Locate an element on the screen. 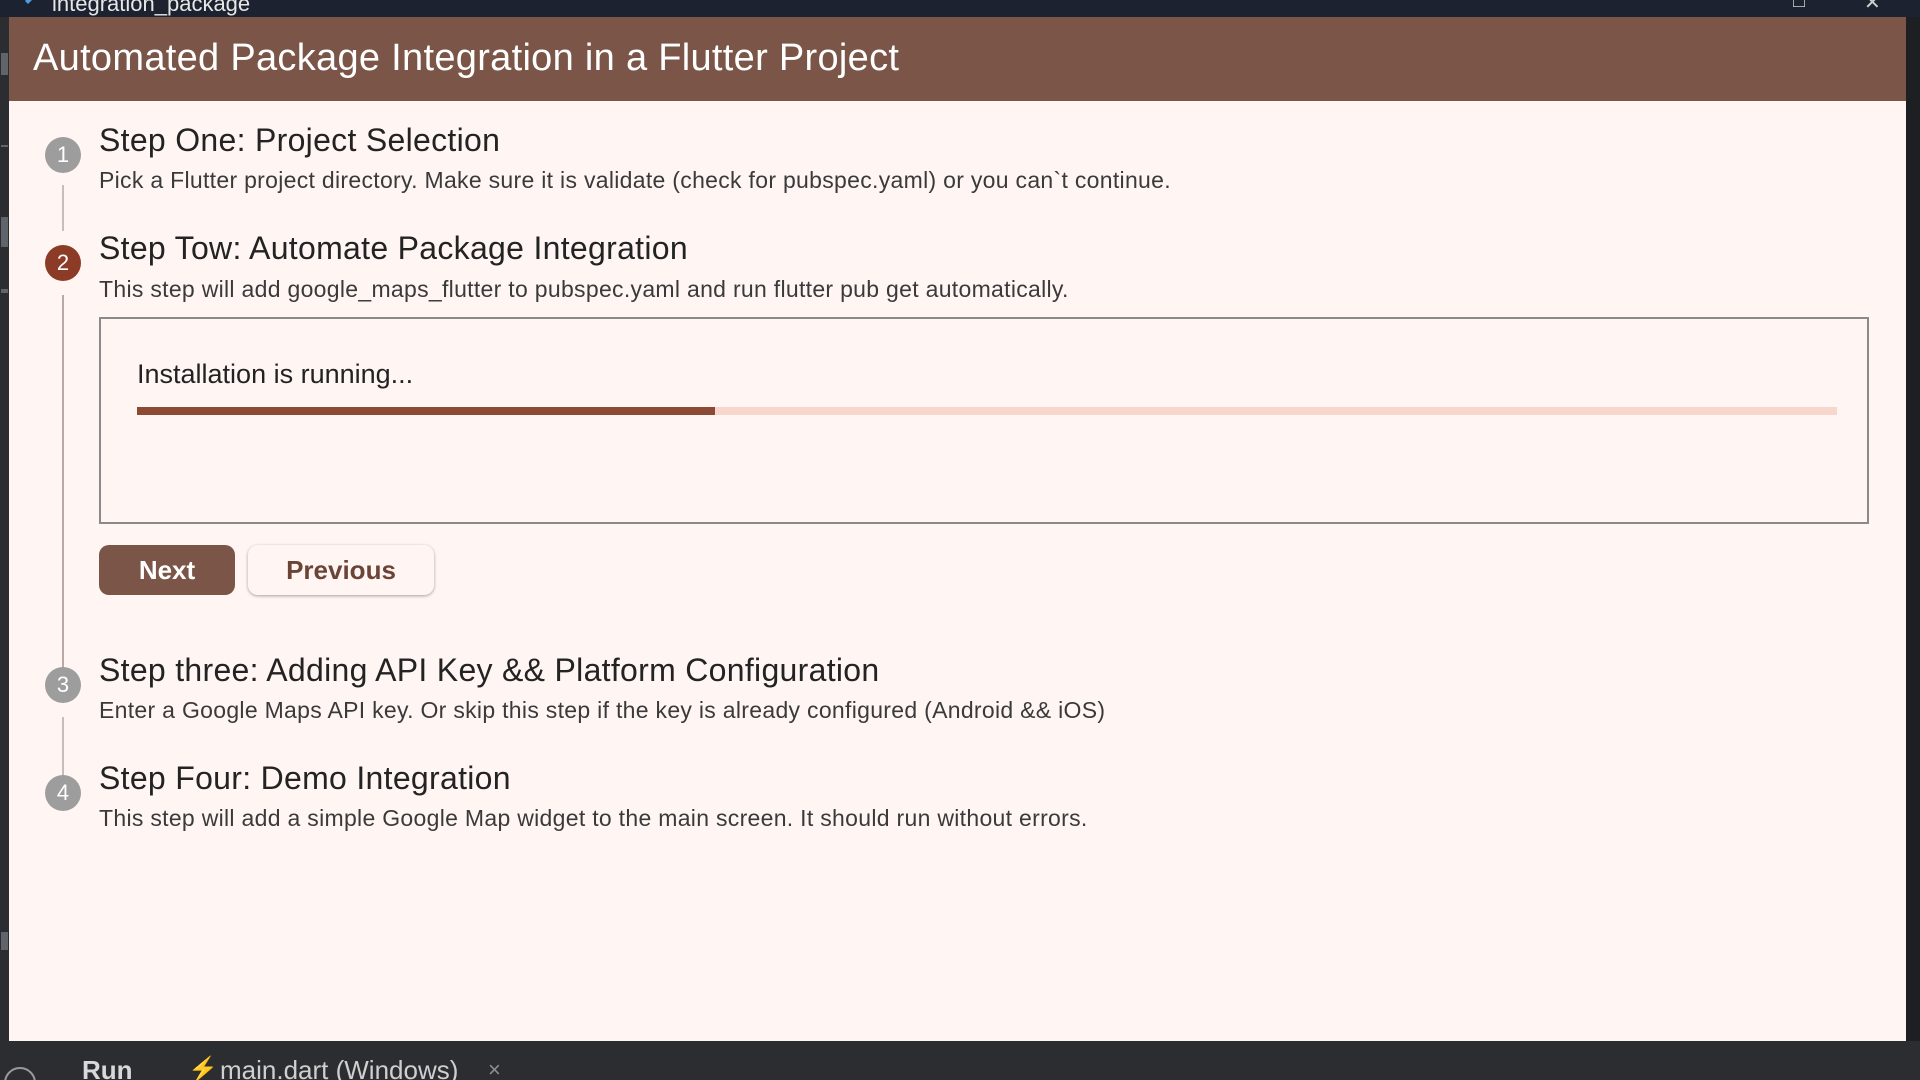 Image resolution: width=1920 pixels, height=1080 pixels. window-title: integration_package is located at coordinates (151, 8).